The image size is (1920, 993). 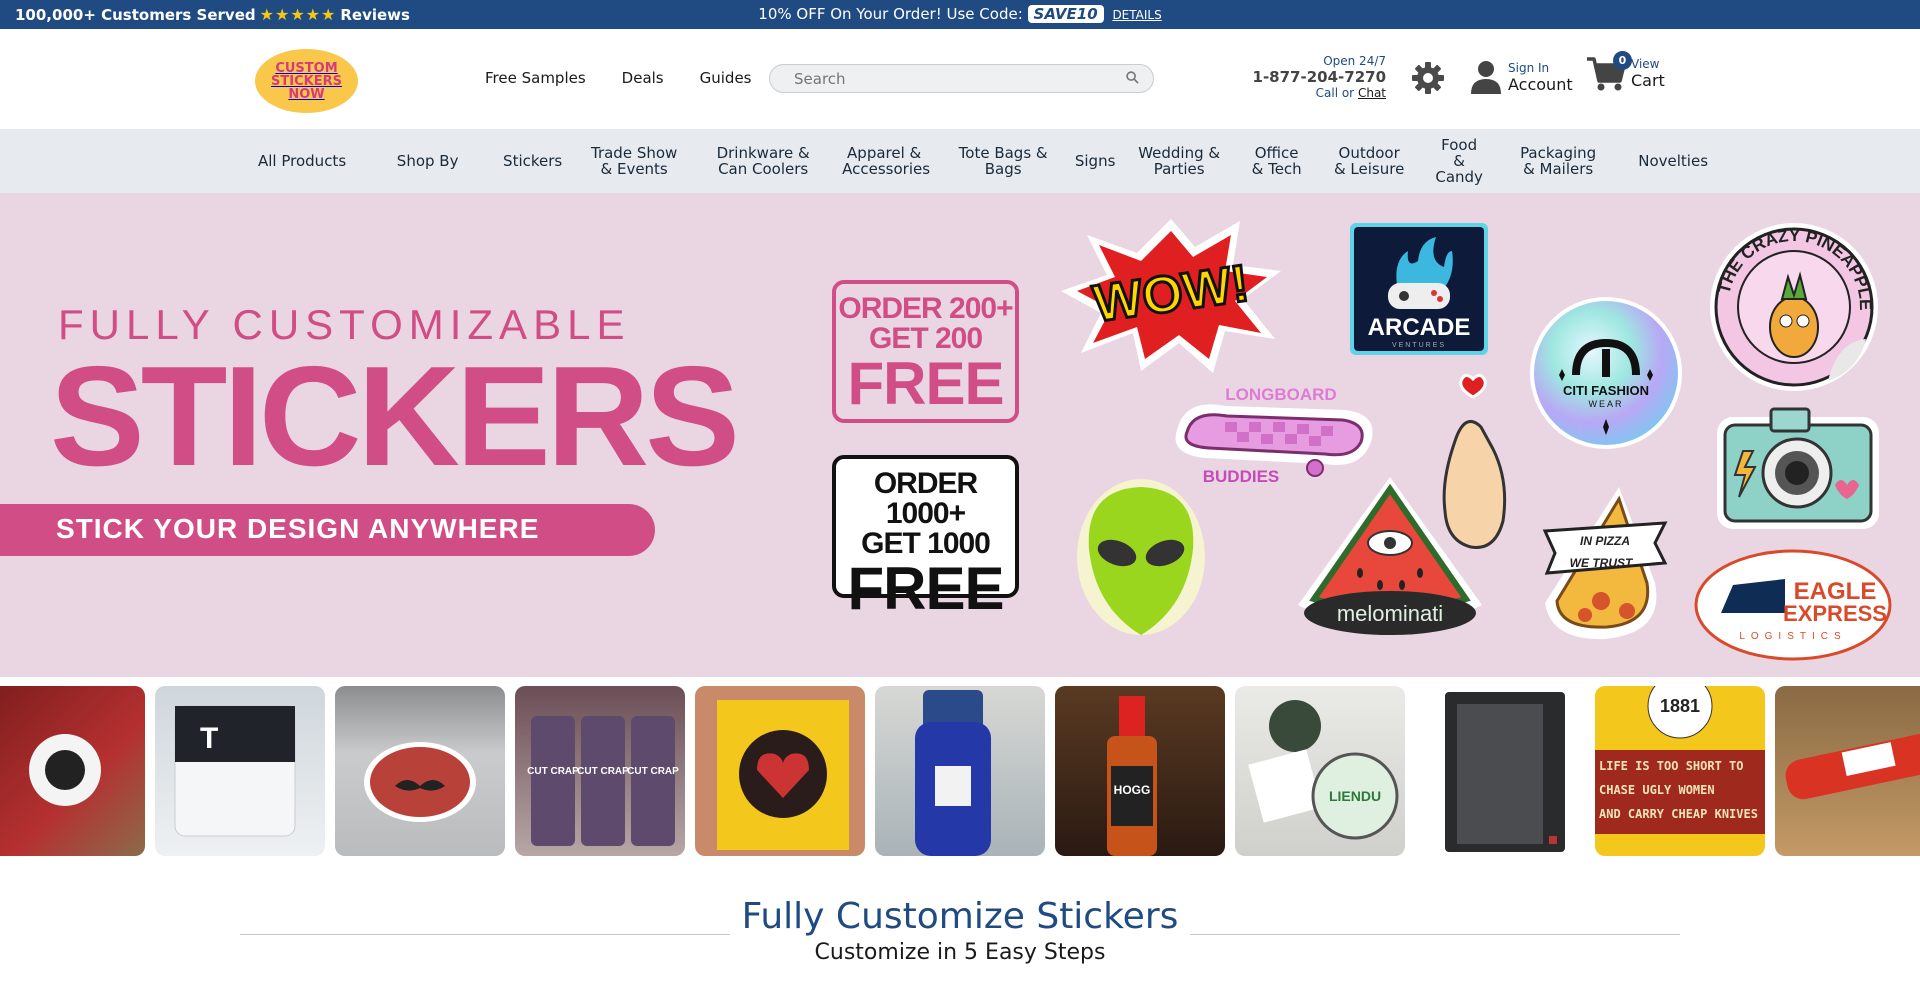 I want to click on nav-stickers: Stickers, so click(x=532, y=161).